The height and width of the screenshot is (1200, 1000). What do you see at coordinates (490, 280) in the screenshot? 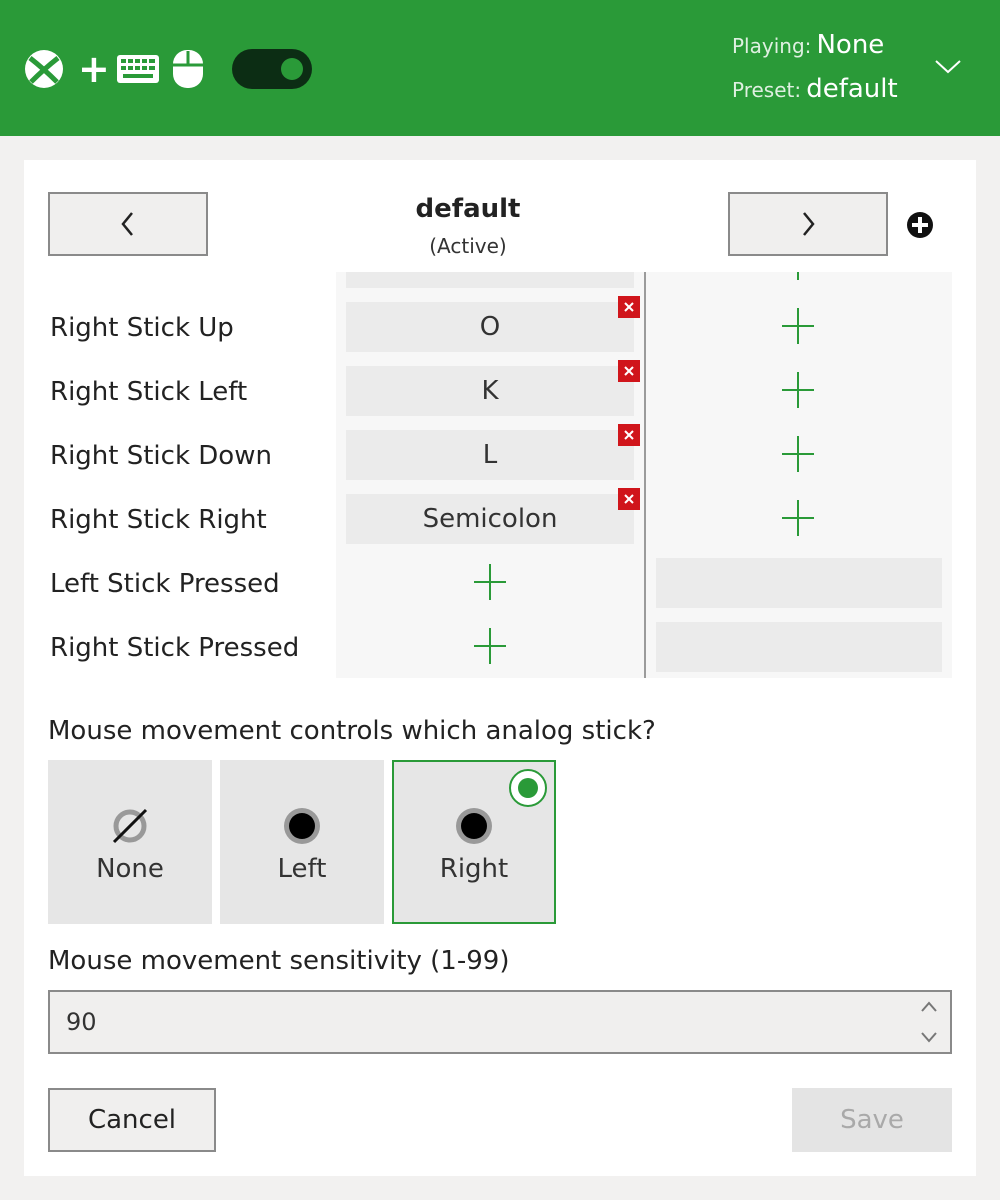
I see `mapping-key-primary` at bounding box center [490, 280].